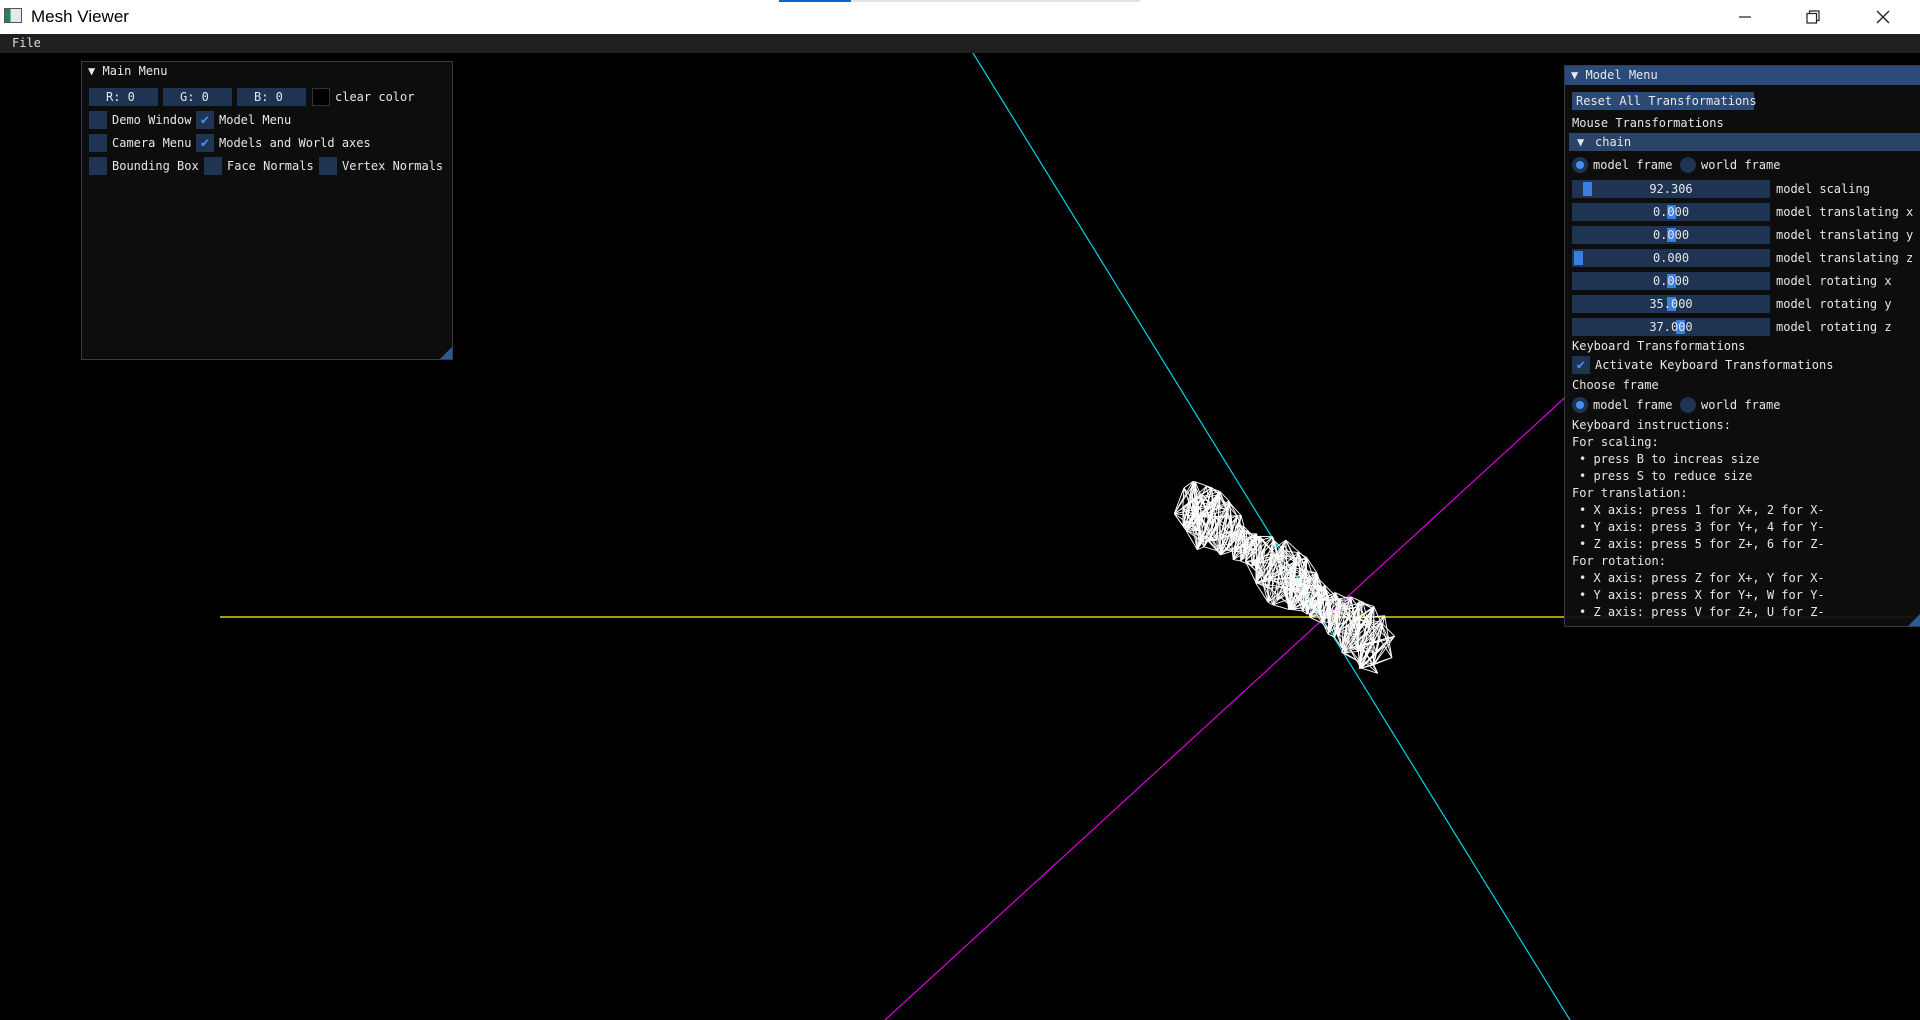 Image resolution: width=1920 pixels, height=1020 pixels. I want to click on slider-model-rotating-y: 35.000, so click(1671, 304).